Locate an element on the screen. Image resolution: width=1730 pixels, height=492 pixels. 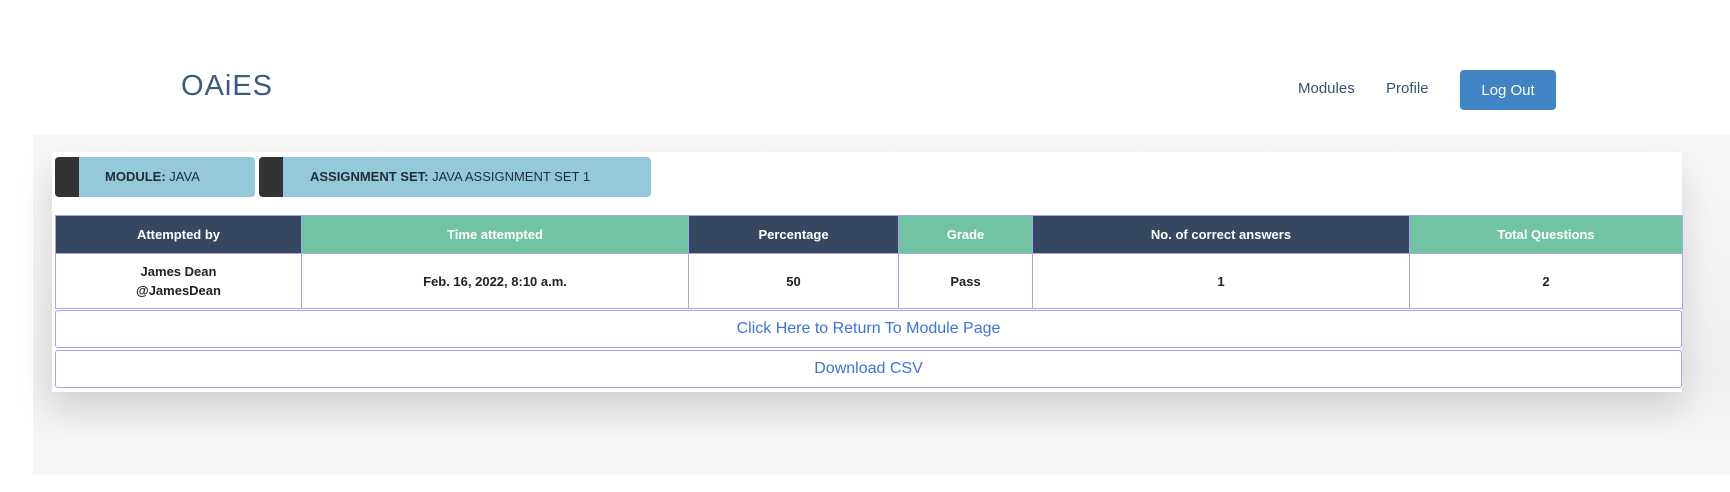
download-csv-button: Download CSV is located at coordinates (868, 369).